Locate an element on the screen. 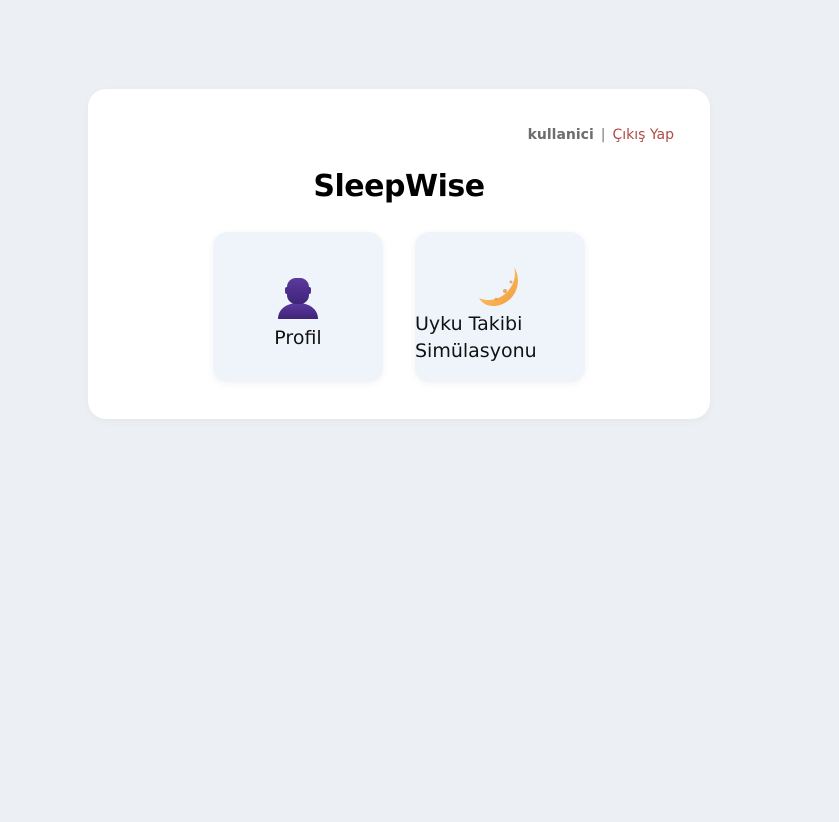 Image resolution: width=839 pixels, height=822 pixels. profile-card: Profil is located at coordinates (298, 307).